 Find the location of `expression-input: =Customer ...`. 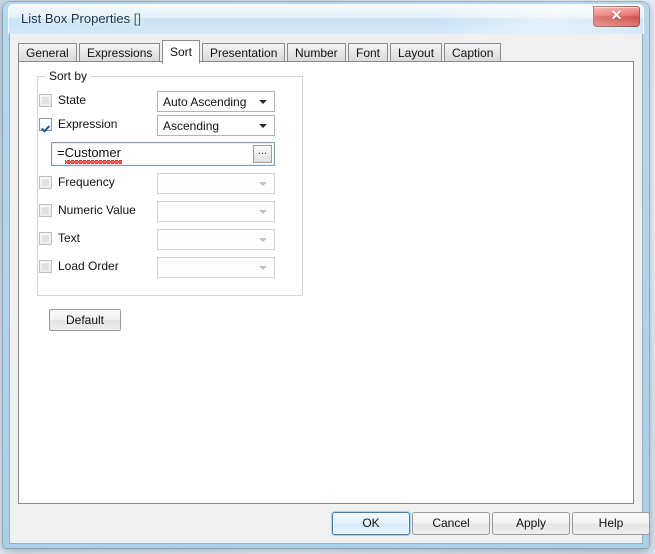

expression-input: =Customer ... is located at coordinates (163, 154).